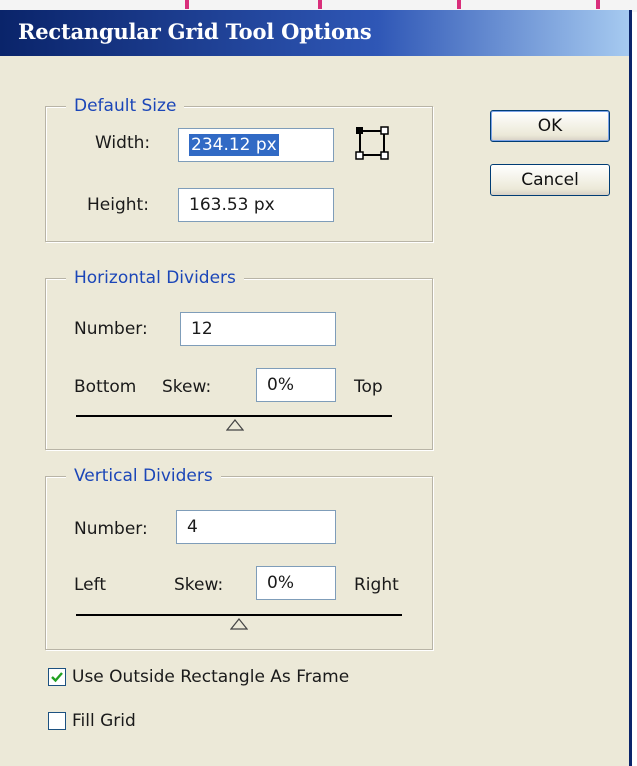 The height and width of the screenshot is (766, 637). Describe the element at coordinates (123, 143) in the screenshot. I see `width-label: Width:` at that location.